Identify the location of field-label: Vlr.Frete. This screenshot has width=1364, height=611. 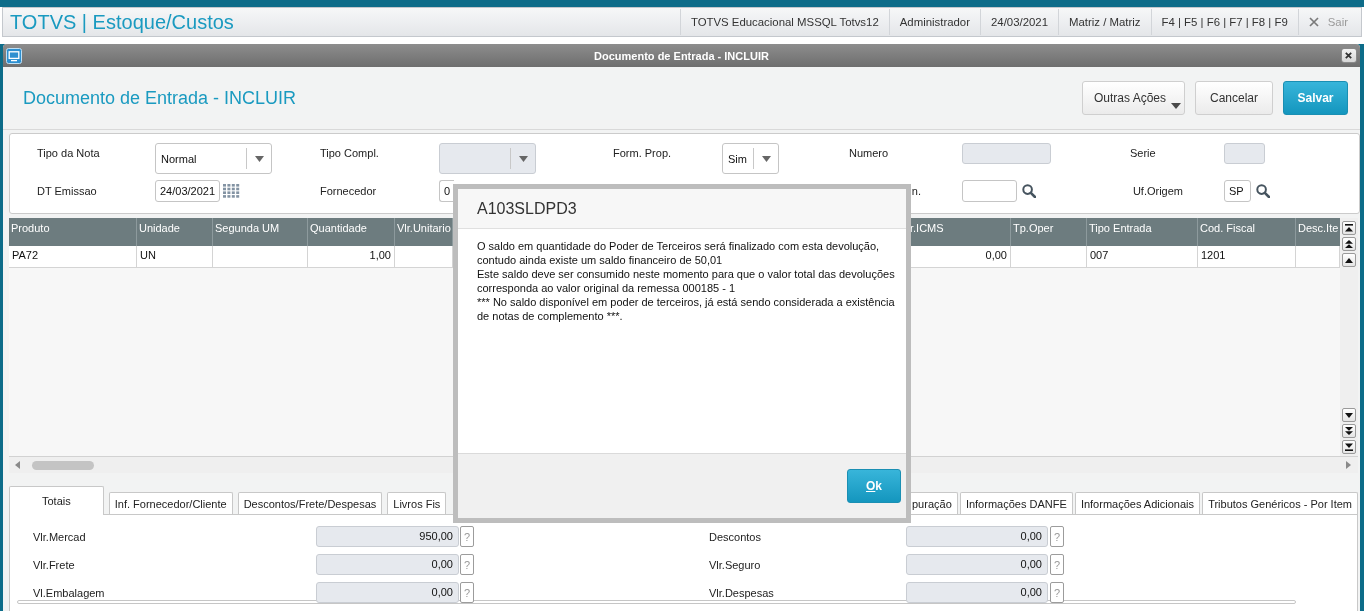
(54, 564).